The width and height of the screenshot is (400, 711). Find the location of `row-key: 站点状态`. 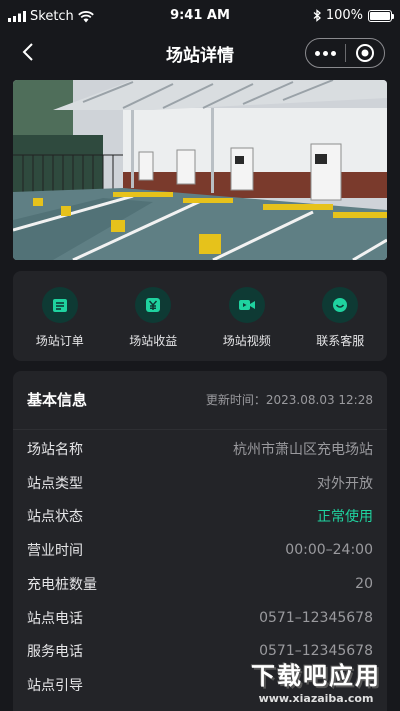

row-key: 站点状态 is located at coordinates (55, 517).